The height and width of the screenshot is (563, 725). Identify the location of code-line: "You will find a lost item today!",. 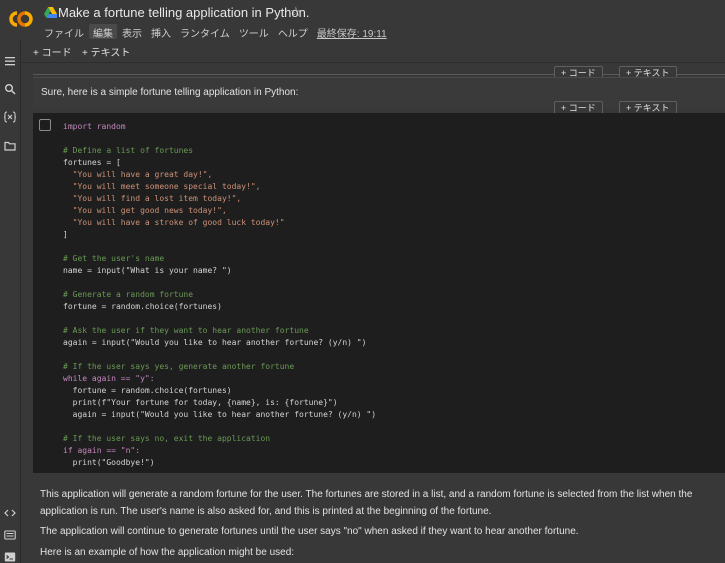
(152, 198).